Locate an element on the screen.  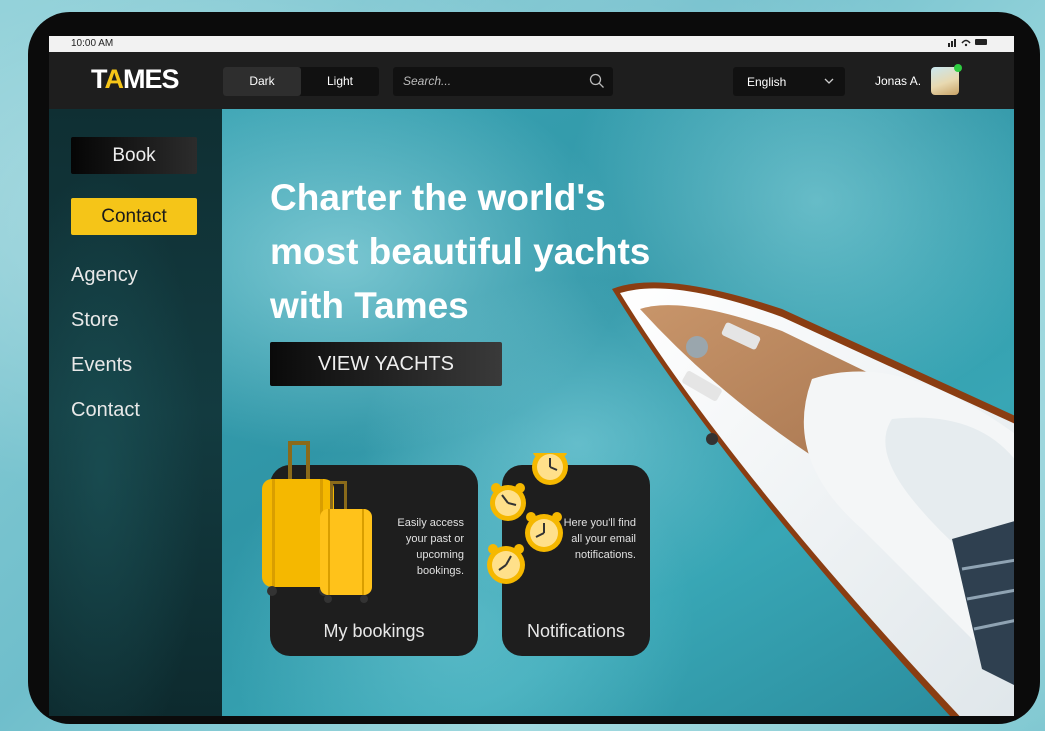
top-navigation-bar: TAMES Dark Light English Jonas A. is located at coordinates (531, 80).